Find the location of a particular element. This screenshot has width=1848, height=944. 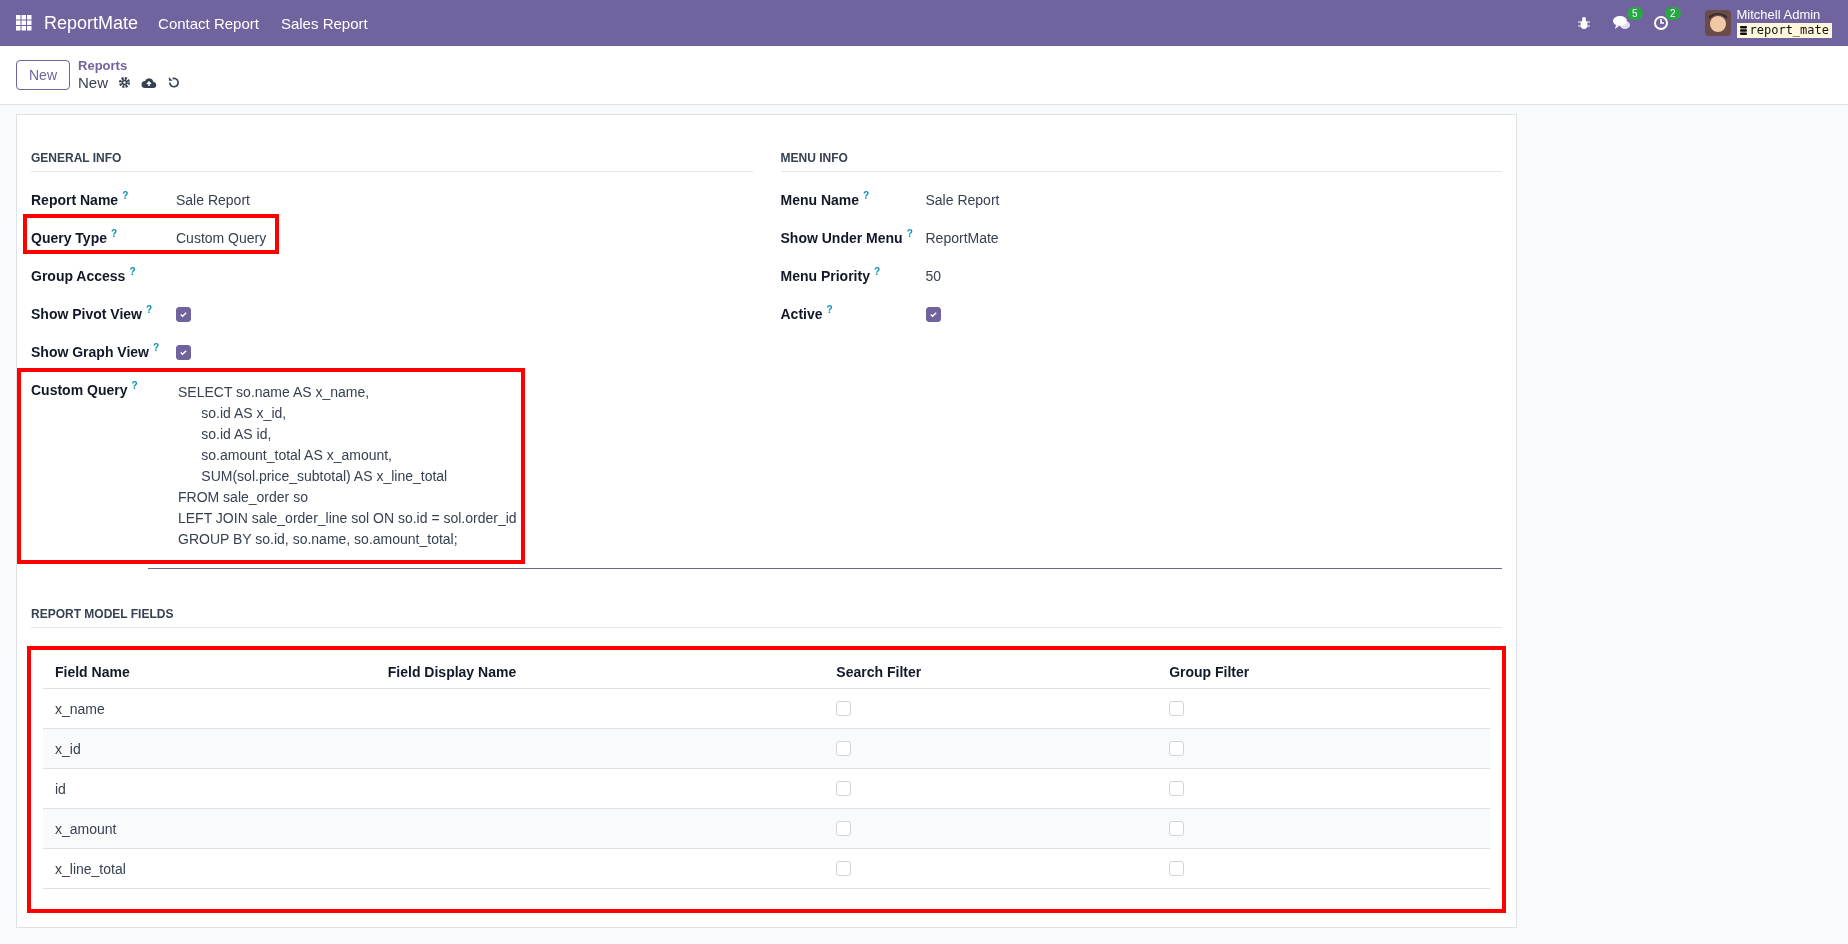

column-header: Group Filter is located at coordinates (1323, 672).